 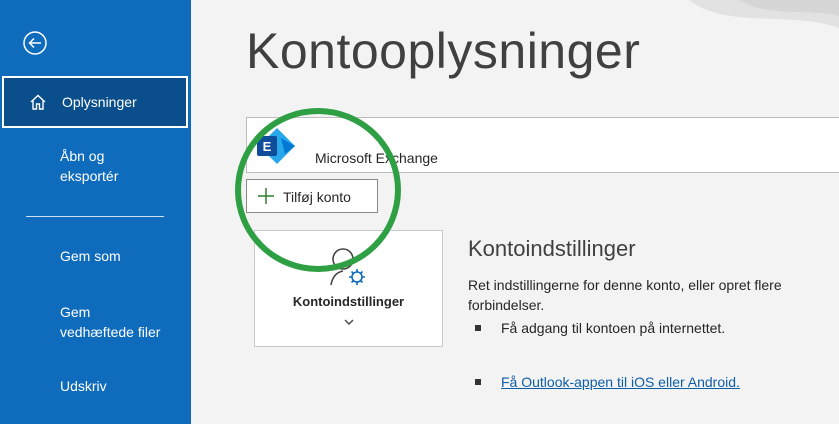 What do you see at coordinates (38, 104) in the screenshot?
I see `home-icon` at bounding box center [38, 104].